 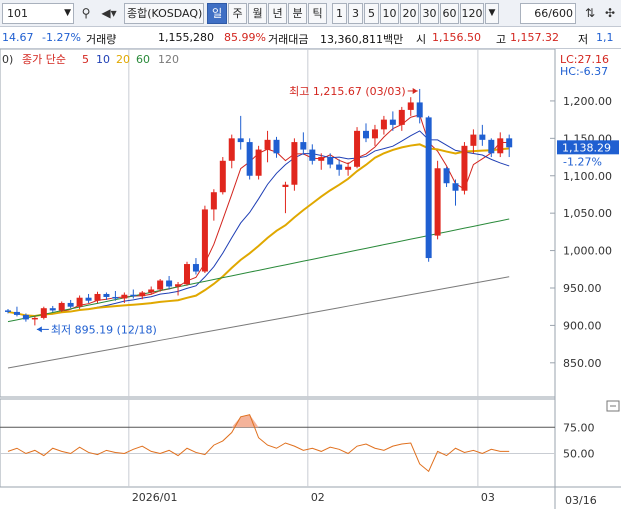 I want to click on interval-1-button: 1, so click(x=339, y=13).